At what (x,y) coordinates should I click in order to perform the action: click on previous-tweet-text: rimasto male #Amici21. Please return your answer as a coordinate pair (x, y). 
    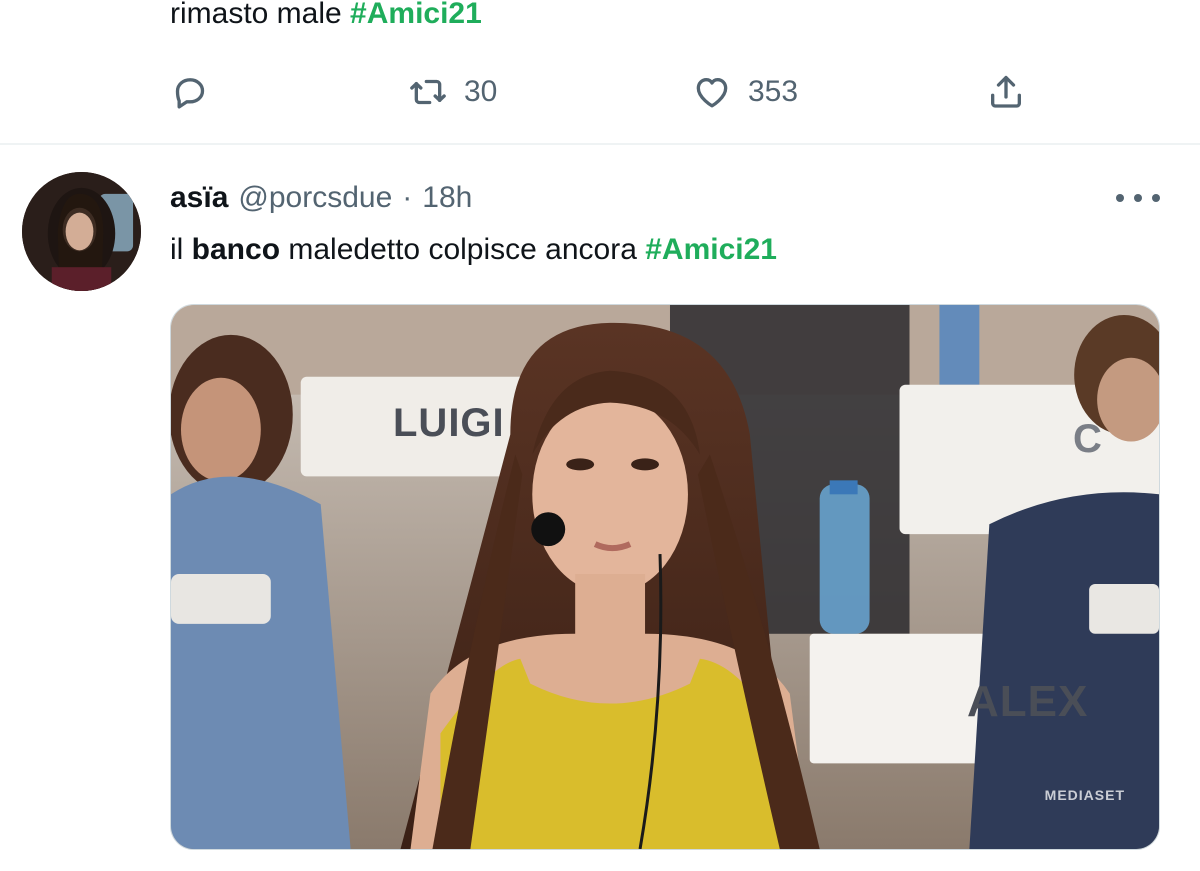
    Looking at the image, I should click on (326, 17).